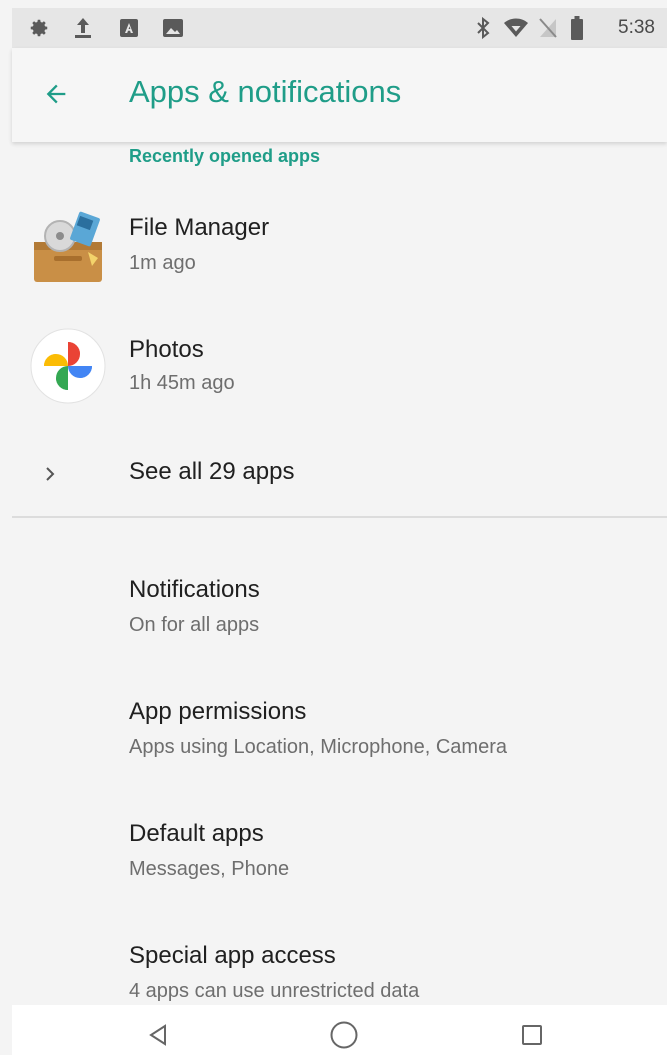 The width and height of the screenshot is (667, 1055). I want to click on setting-default-apps: Default apps Messages, Phone, so click(339, 849).